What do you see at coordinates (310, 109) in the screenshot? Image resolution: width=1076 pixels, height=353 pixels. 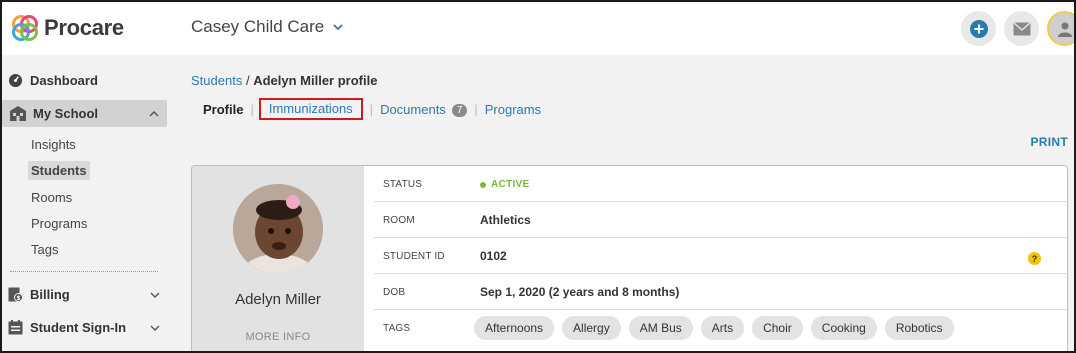 I see `tab-immunizations: Immunizations` at bounding box center [310, 109].